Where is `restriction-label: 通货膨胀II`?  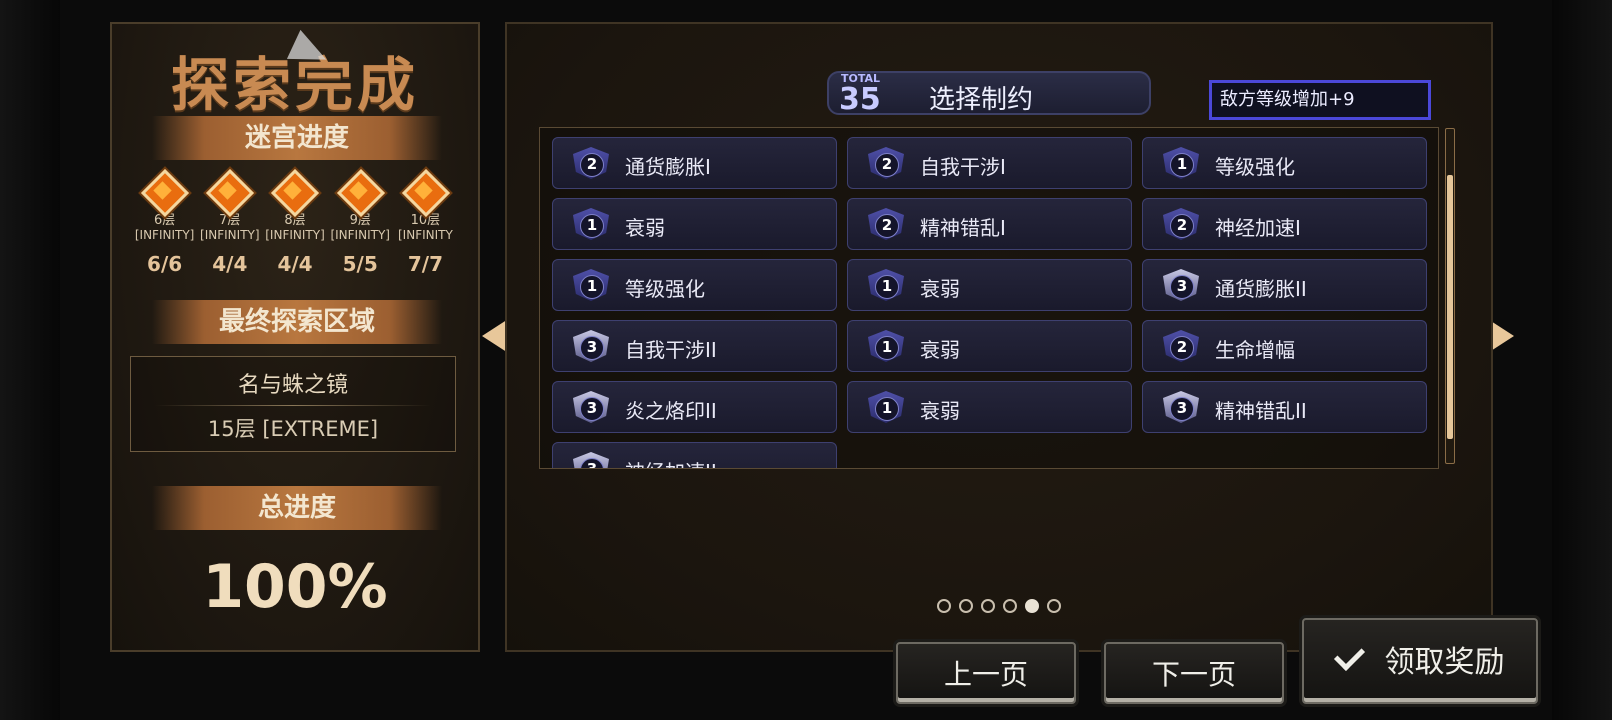 restriction-label: 通货膨胀II is located at coordinates (1261, 289).